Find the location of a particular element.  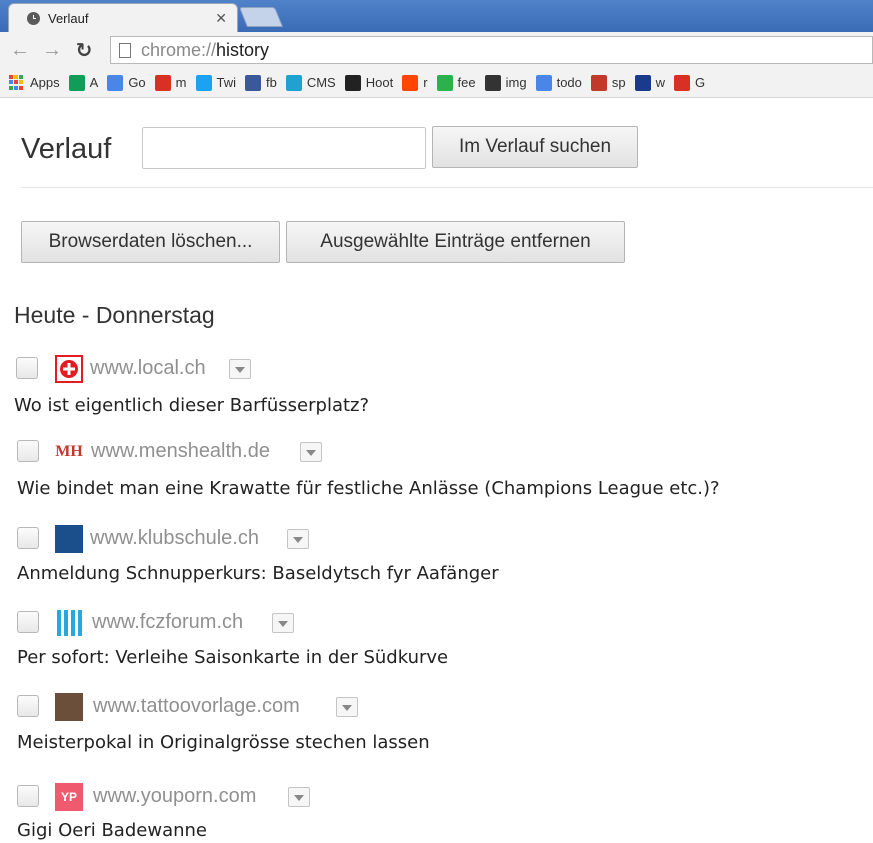

reddit-icon is located at coordinates (410, 82).